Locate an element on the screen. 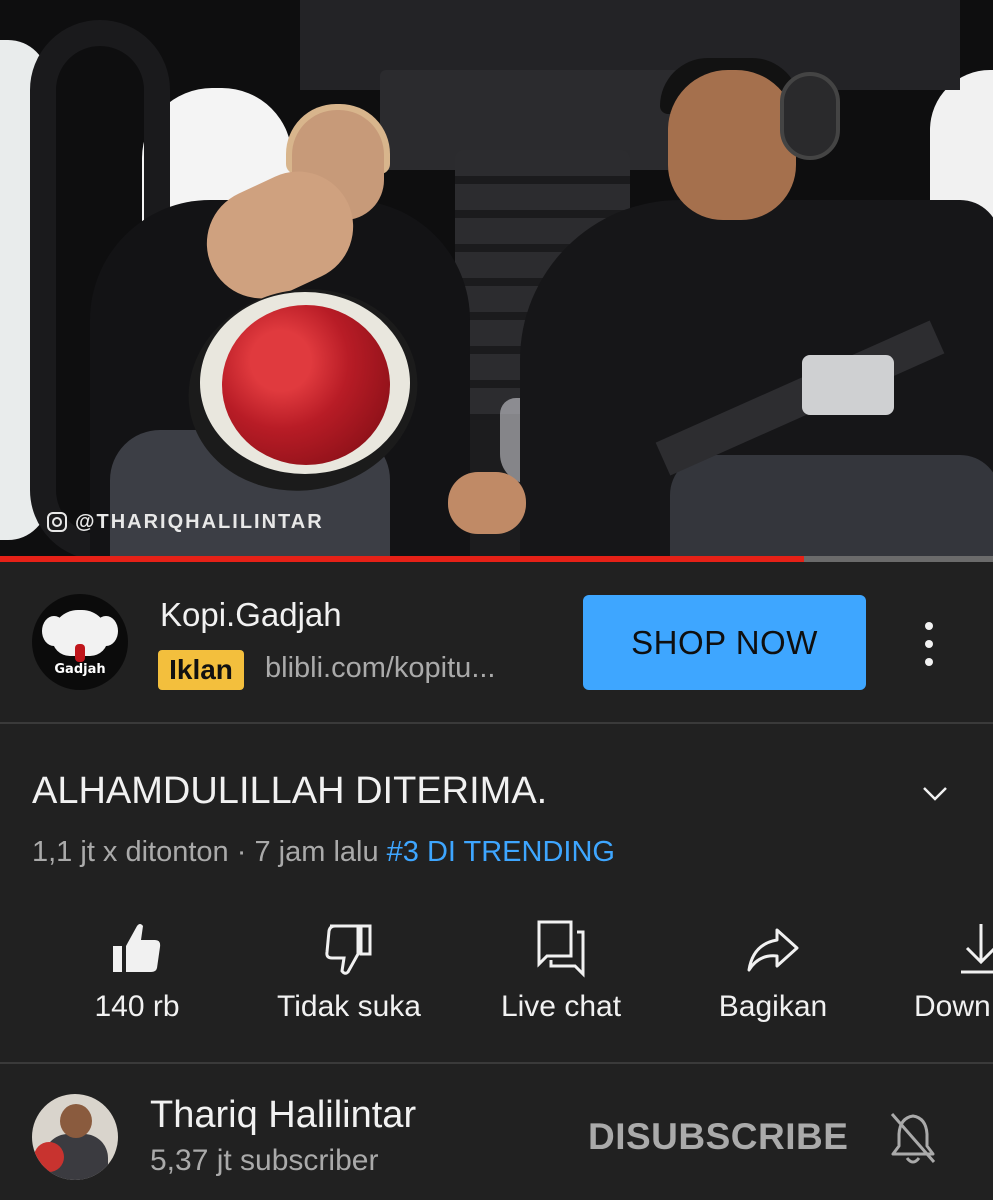  video-watermark: @THARIQHALILINTAR is located at coordinates (185, 522).